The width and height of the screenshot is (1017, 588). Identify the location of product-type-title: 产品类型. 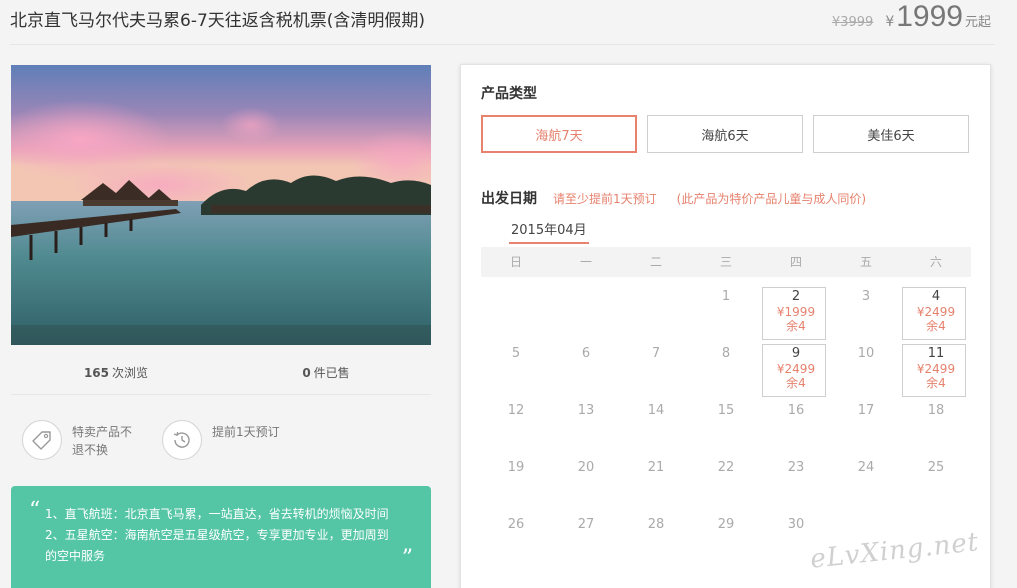
(509, 94).